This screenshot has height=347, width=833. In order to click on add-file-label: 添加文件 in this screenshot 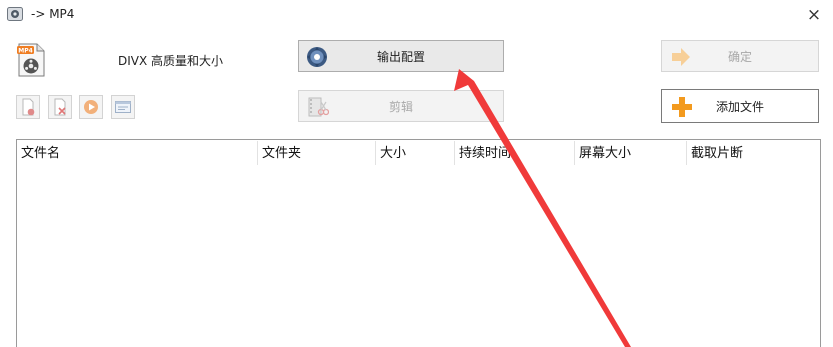, I will do `click(739, 106)`.